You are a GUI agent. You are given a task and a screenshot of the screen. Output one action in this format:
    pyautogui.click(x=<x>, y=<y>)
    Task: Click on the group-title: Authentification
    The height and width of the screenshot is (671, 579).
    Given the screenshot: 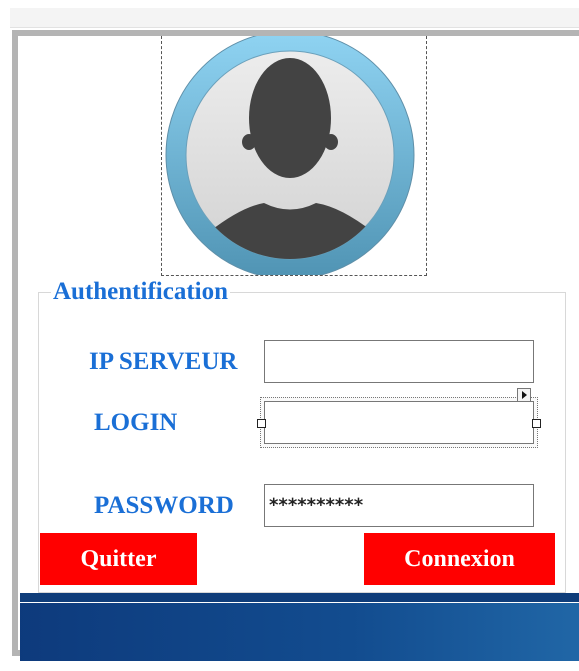 What is the action you would take?
    pyautogui.click(x=140, y=292)
    